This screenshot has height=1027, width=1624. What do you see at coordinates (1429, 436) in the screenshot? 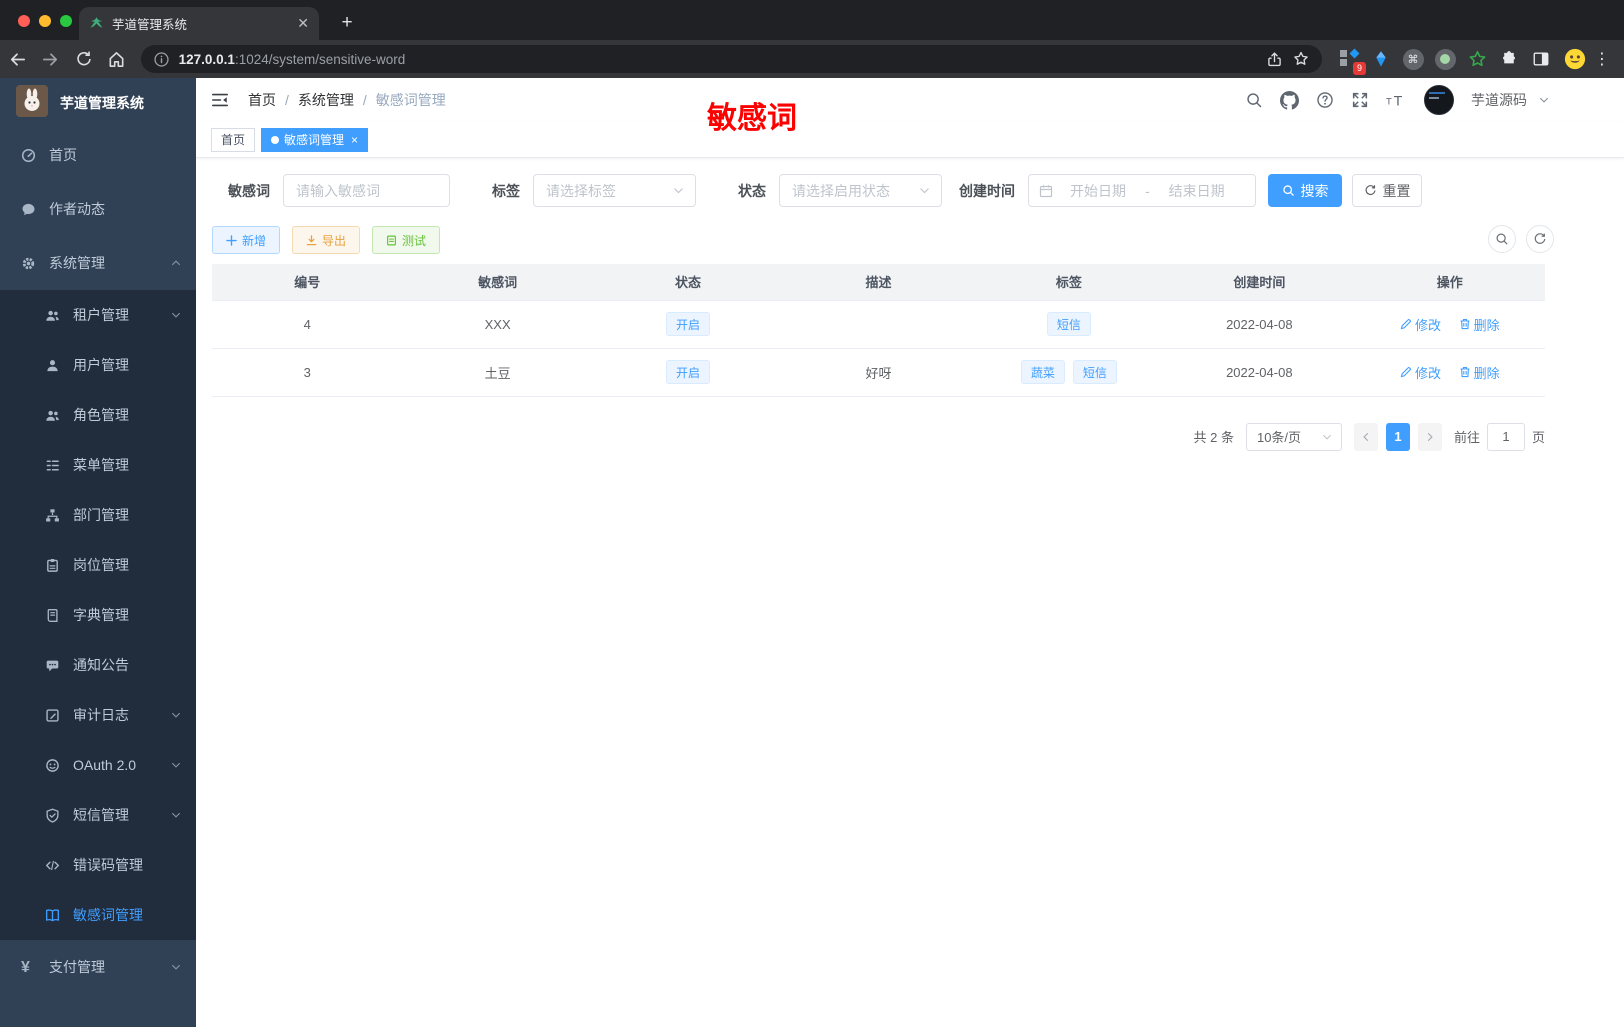
I see `next-page-icon` at bounding box center [1429, 436].